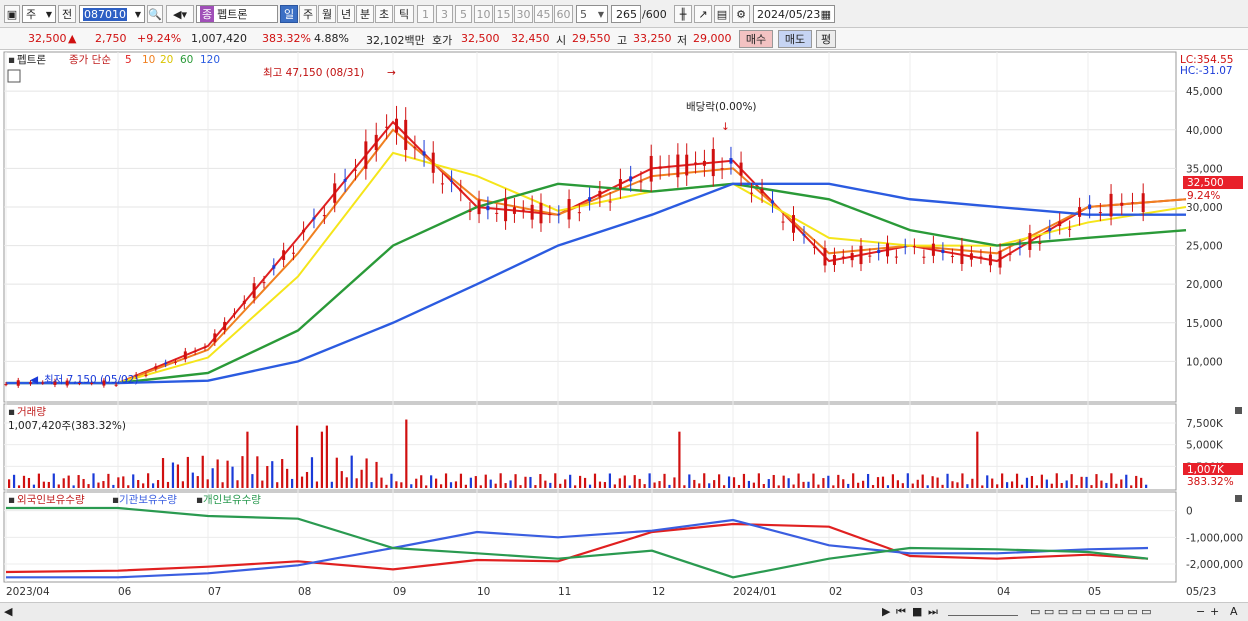 This screenshot has width=1248, height=621. Describe the element at coordinates (722, 14) in the screenshot. I see `save-icon: ▤` at that location.